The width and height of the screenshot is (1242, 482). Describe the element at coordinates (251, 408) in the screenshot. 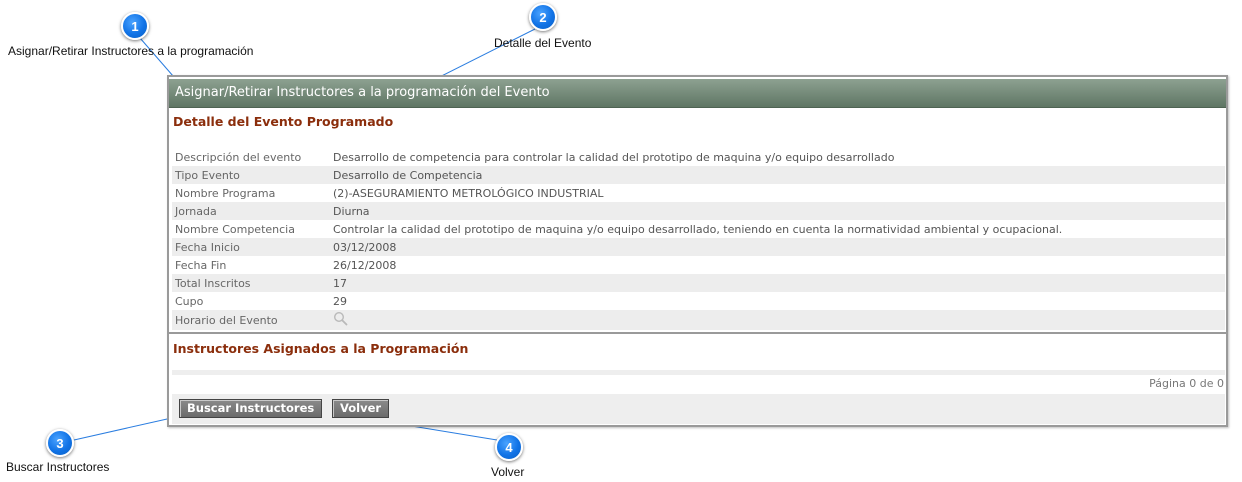

I see `search-instructors-button: Buscar Instructores` at that location.